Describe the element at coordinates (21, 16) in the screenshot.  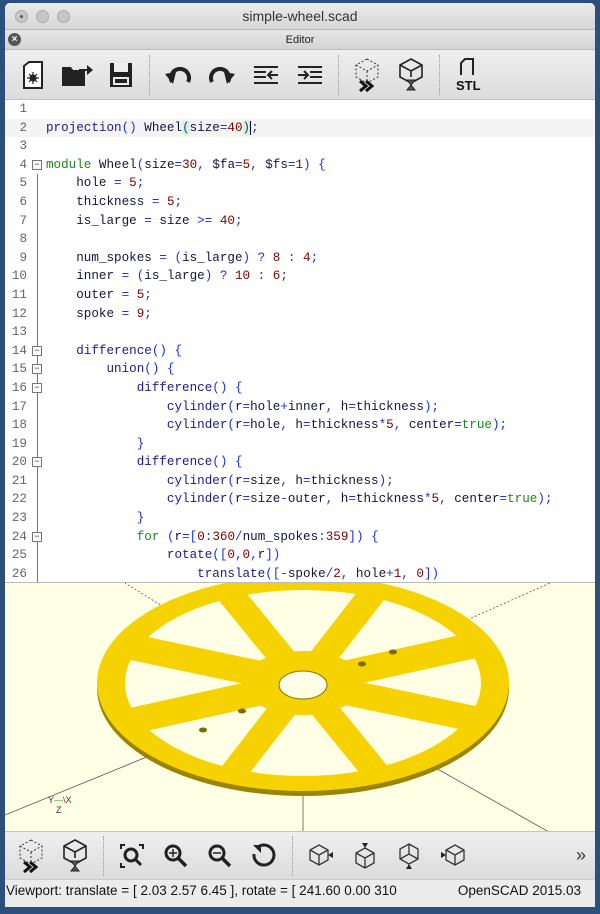
I see `close-window-button` at that location.